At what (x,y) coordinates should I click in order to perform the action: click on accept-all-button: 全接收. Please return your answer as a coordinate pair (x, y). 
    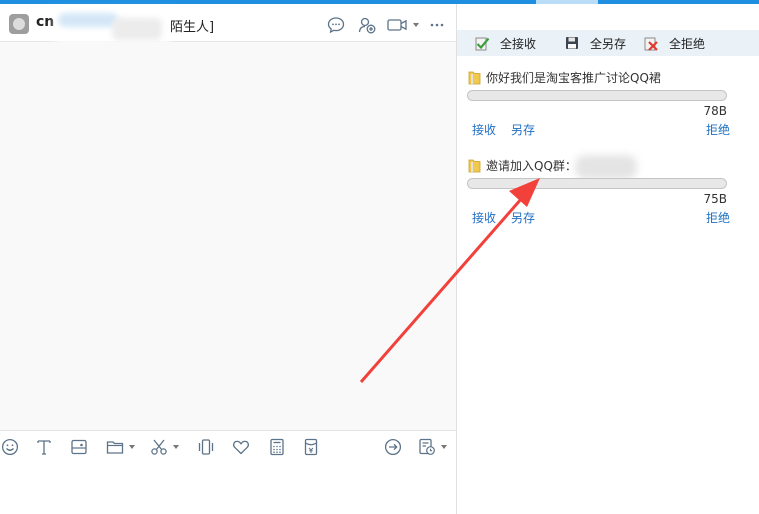
    Looking at the image, I should click on (505, 43).